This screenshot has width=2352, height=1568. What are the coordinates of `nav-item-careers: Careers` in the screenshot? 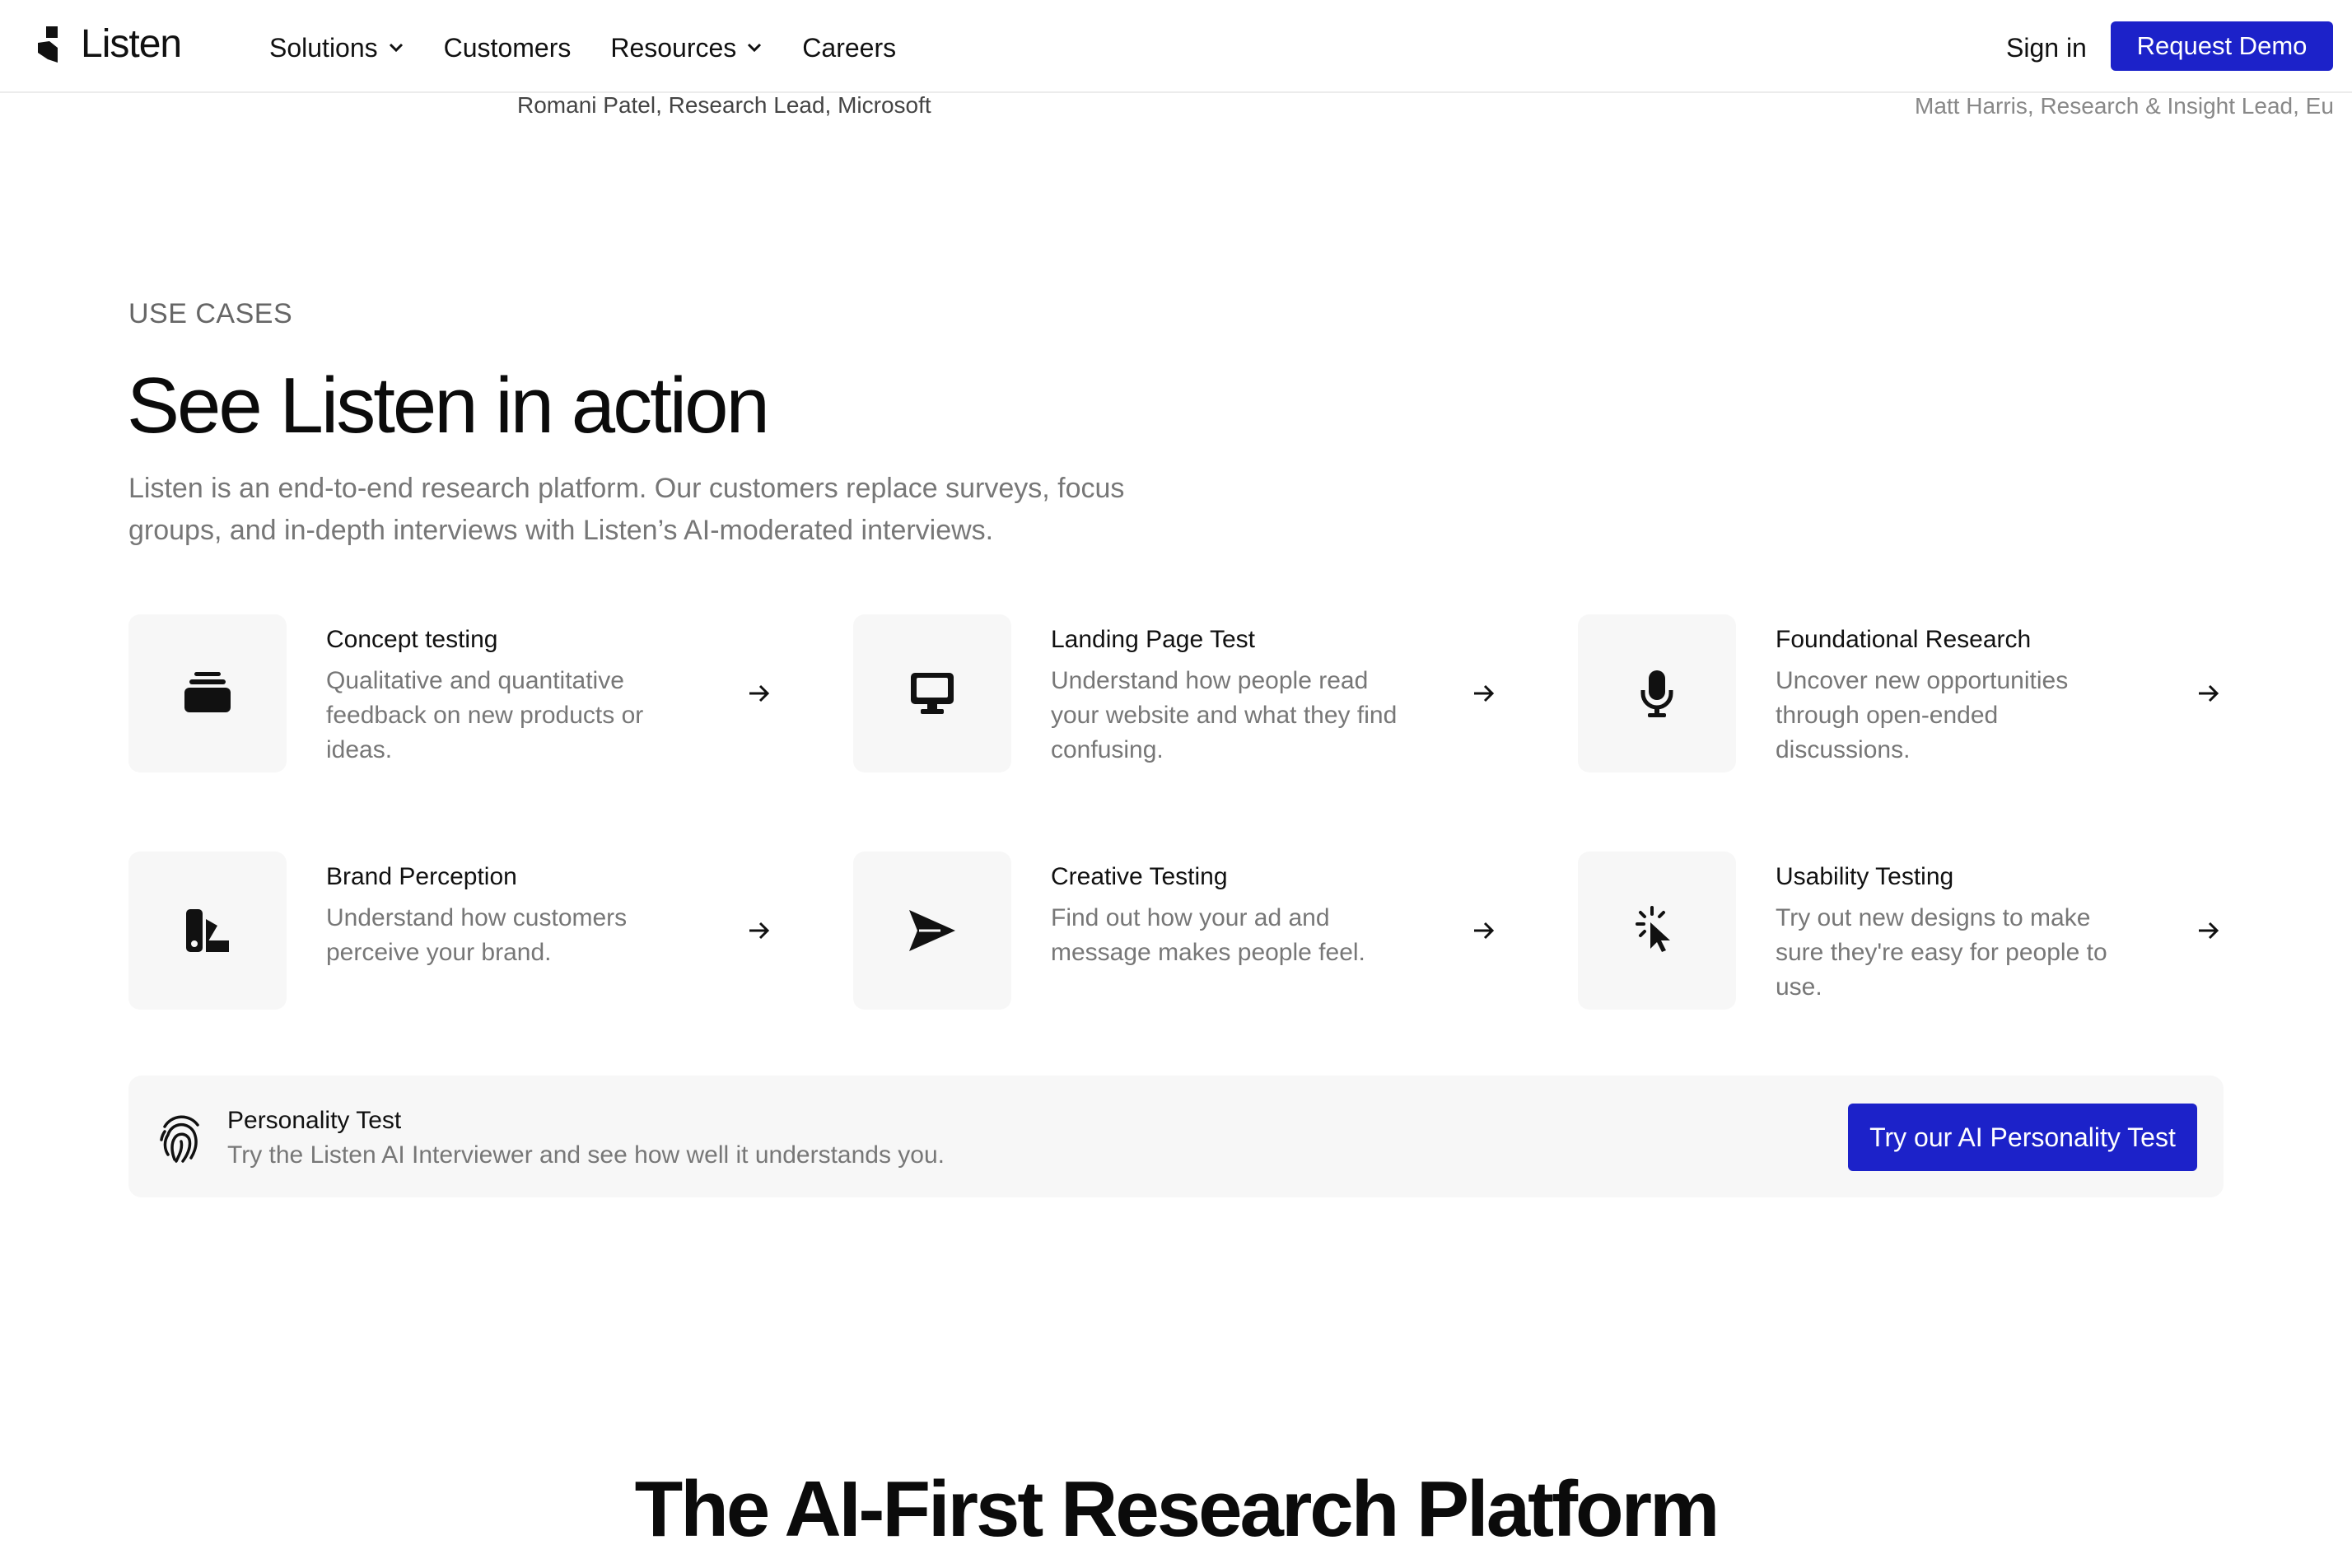 It's located at (849, 48).